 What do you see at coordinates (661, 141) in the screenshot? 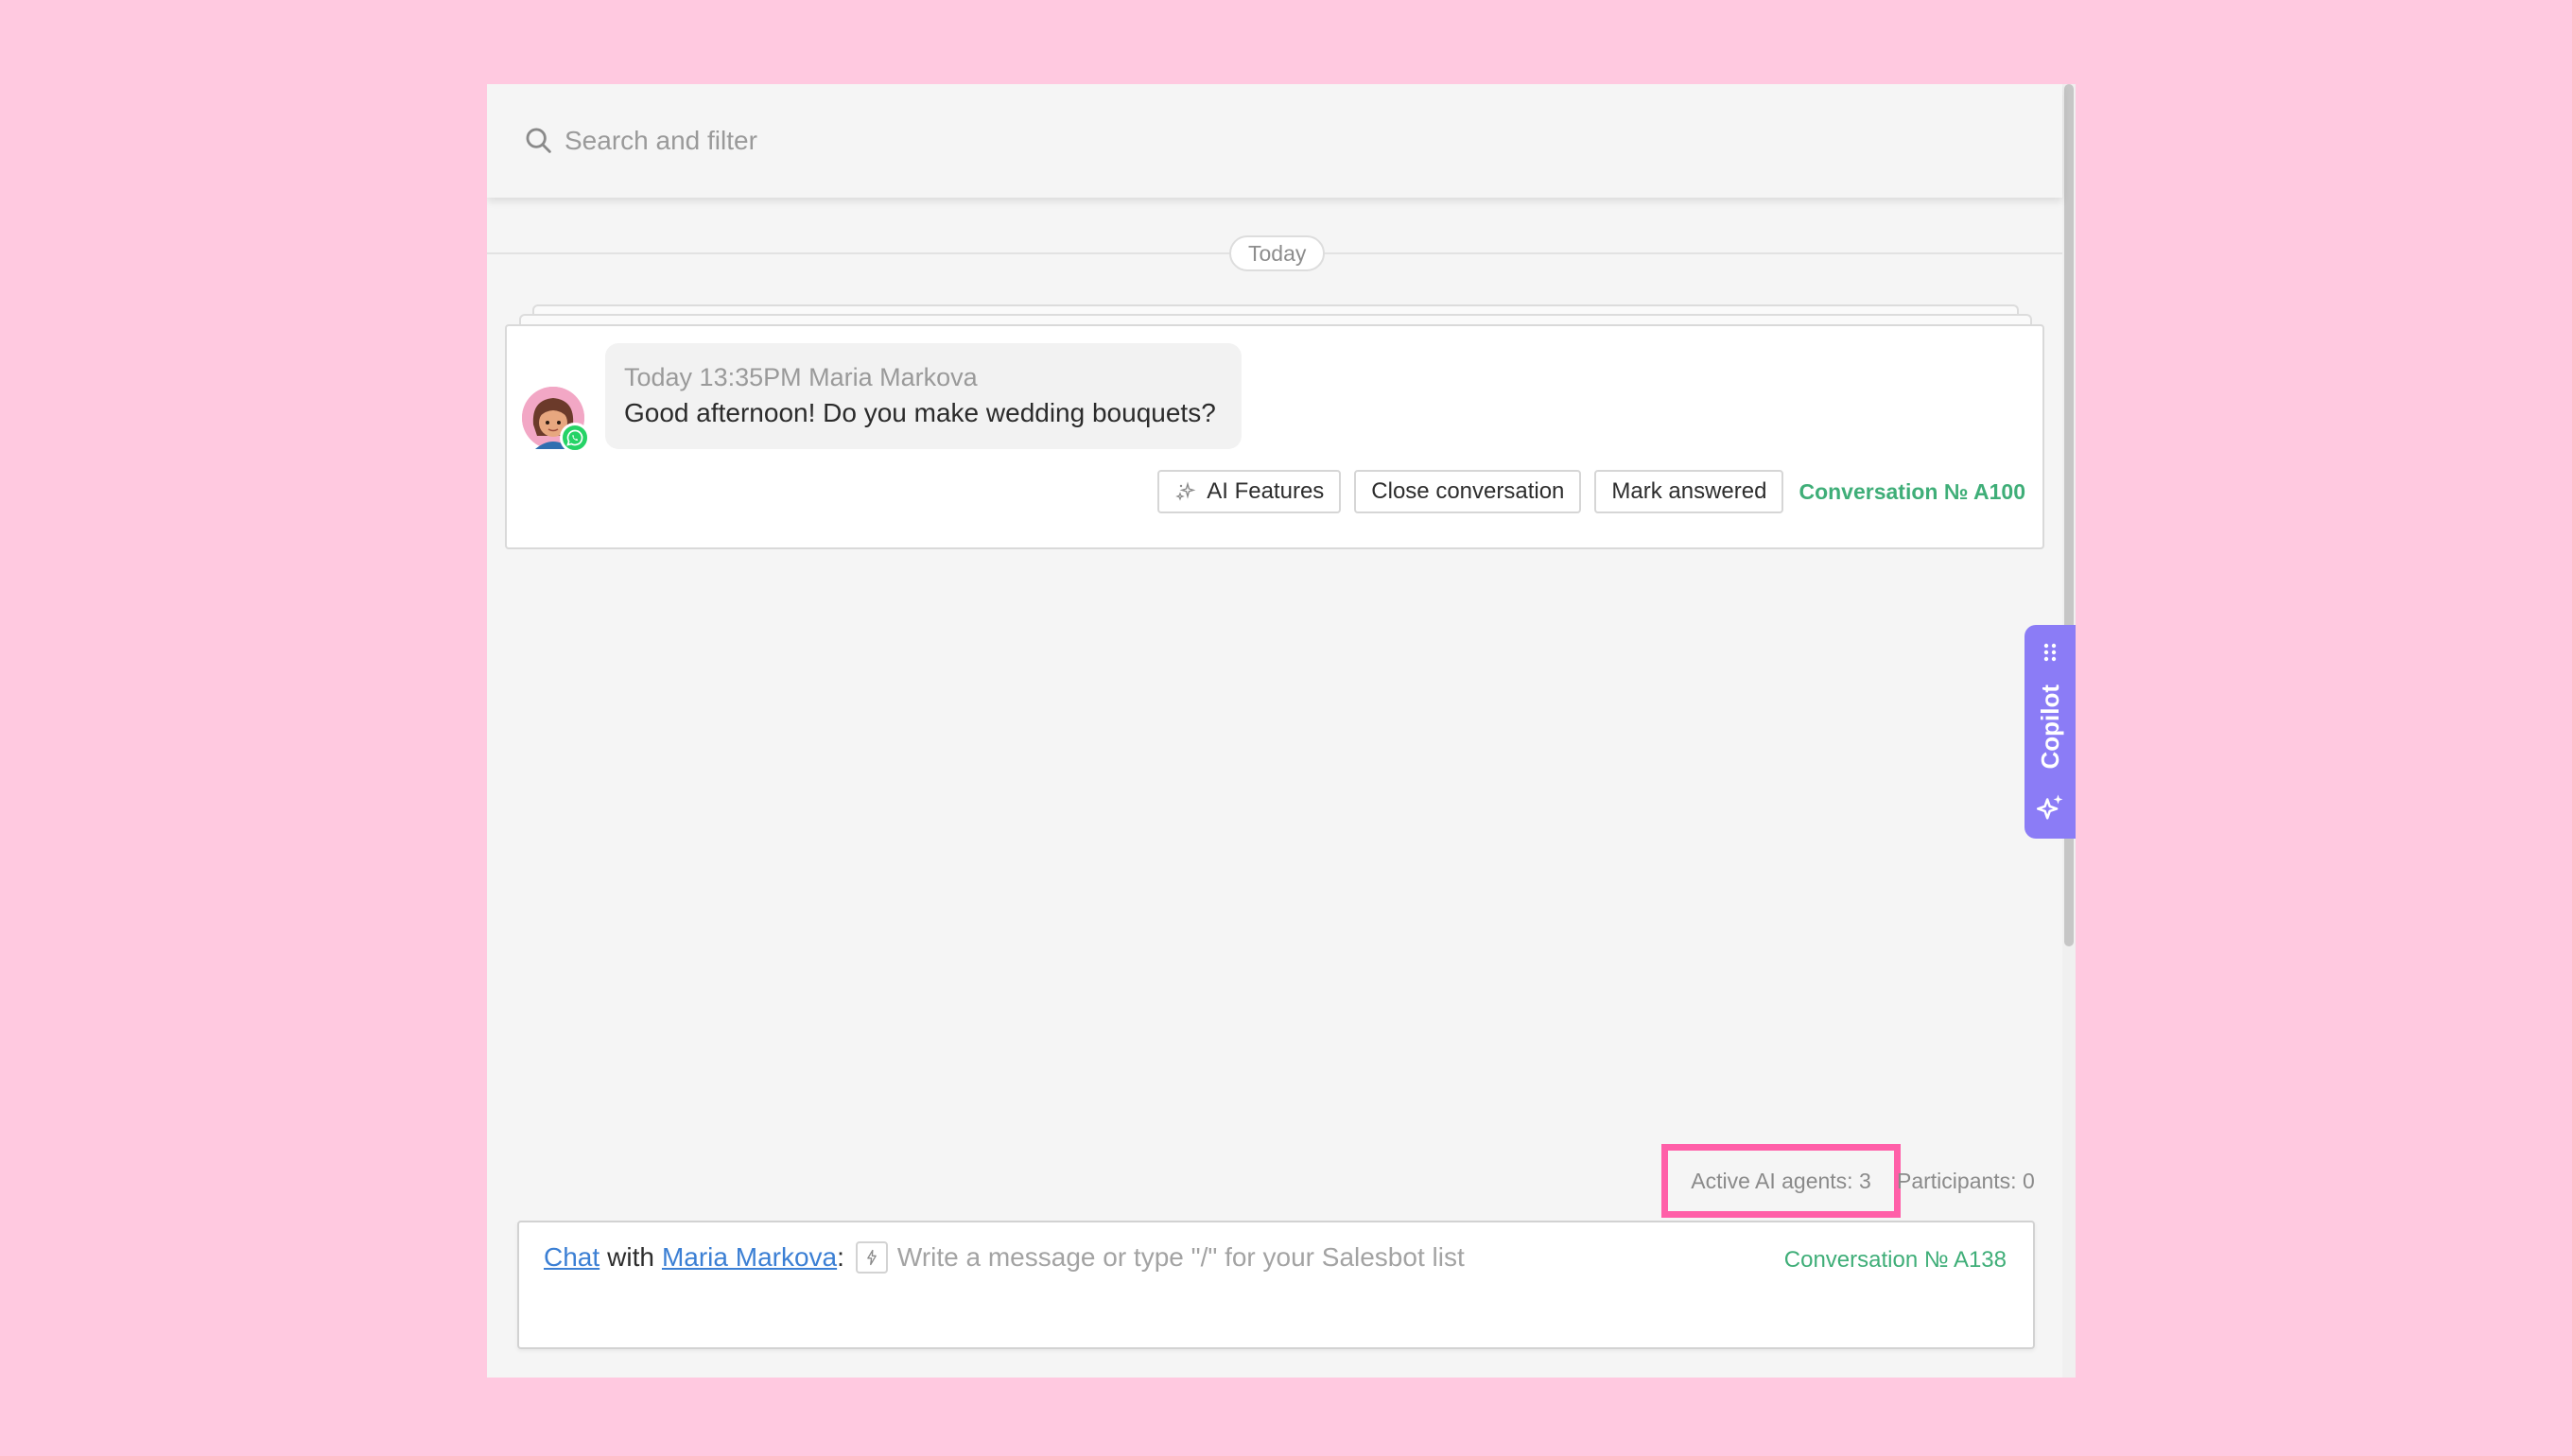
I see `search-input: Search and filter` at bounding box center [661, 141].